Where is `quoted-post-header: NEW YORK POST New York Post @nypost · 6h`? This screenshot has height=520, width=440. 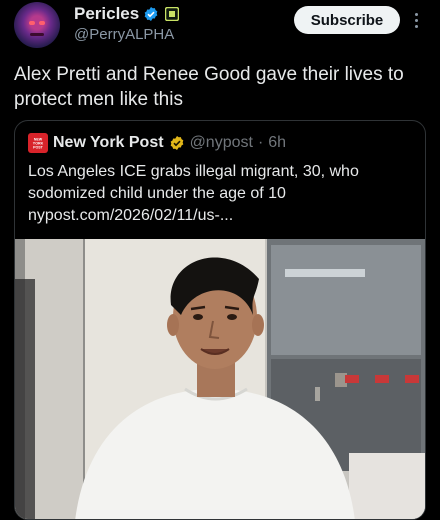 quoted-post-header: NEW YORK POST New York Post @nypost · 6h is located at coordinates (157, 143).